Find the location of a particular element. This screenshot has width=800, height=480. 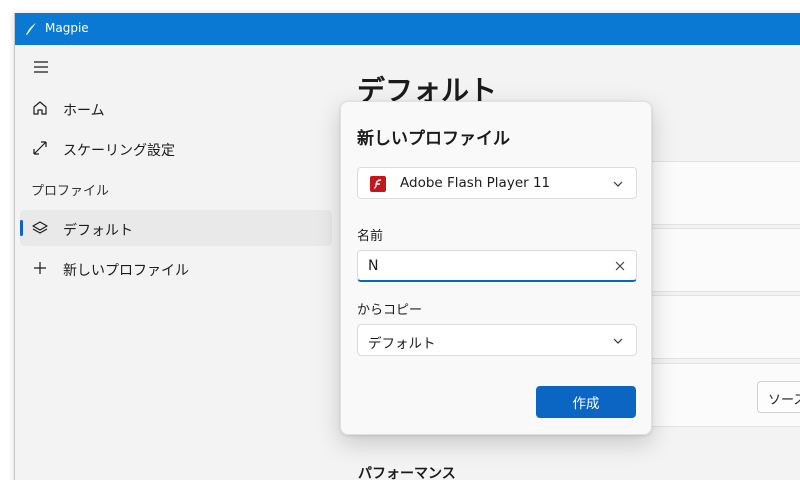

performance-section-title: パフォーマンス is located at coordinates (407, 473).